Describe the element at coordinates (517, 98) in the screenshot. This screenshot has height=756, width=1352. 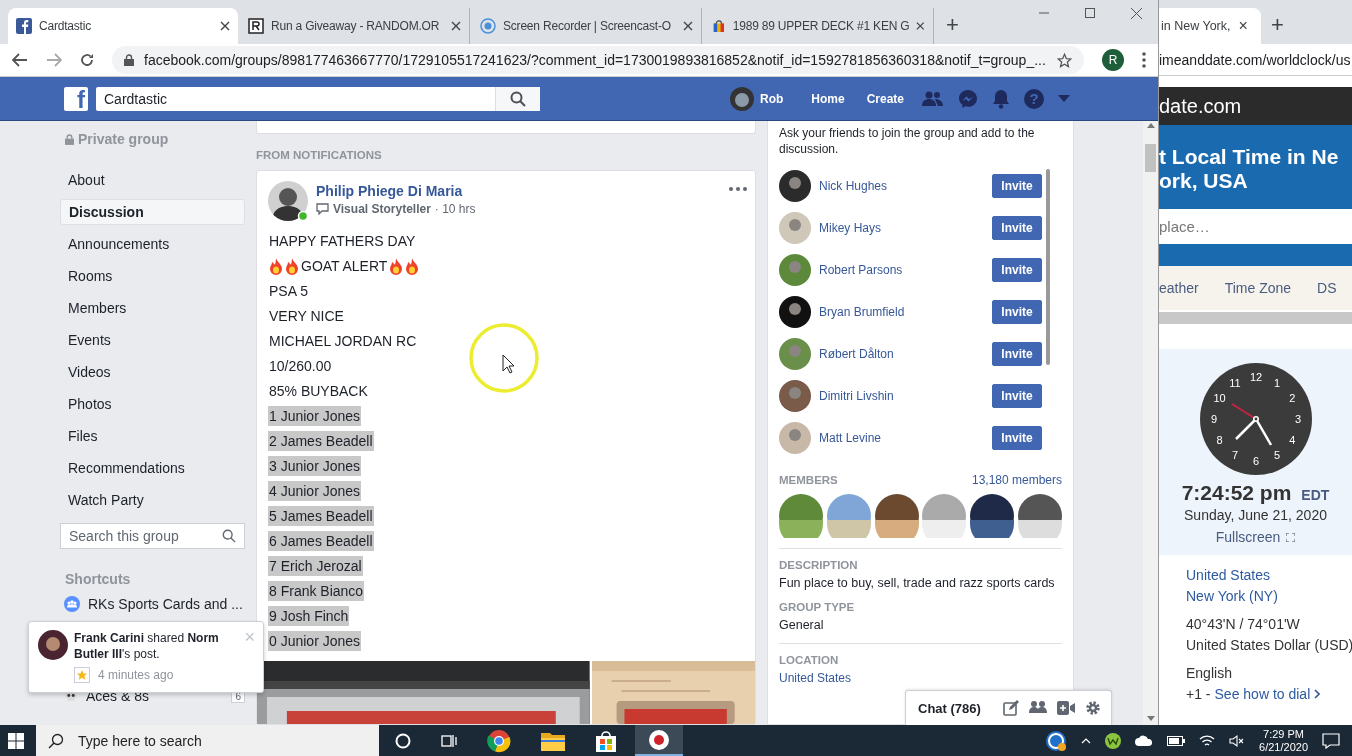
I see `search-button` at that location.